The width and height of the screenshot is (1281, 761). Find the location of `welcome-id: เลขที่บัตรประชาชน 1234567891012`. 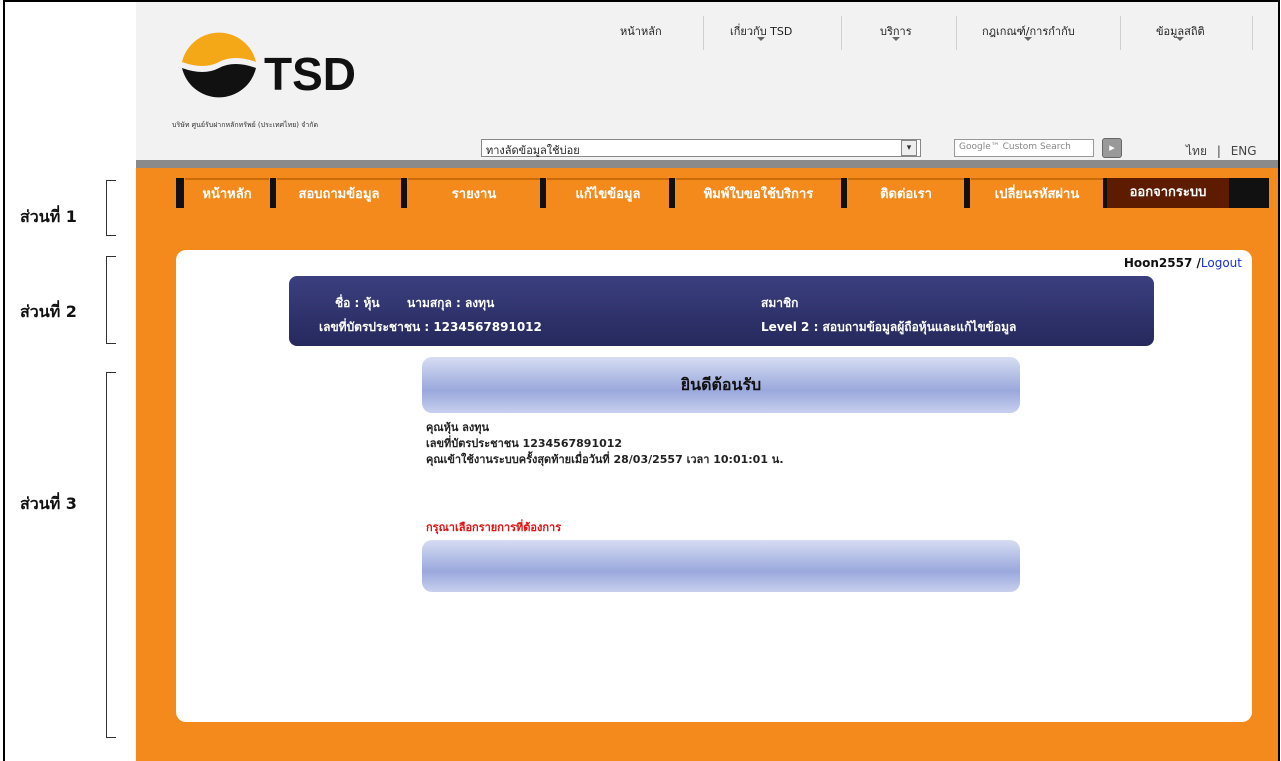

welcome-id: เลขที่บัตรประชาชน 1234567891012 is located at coordinates (524, 443).